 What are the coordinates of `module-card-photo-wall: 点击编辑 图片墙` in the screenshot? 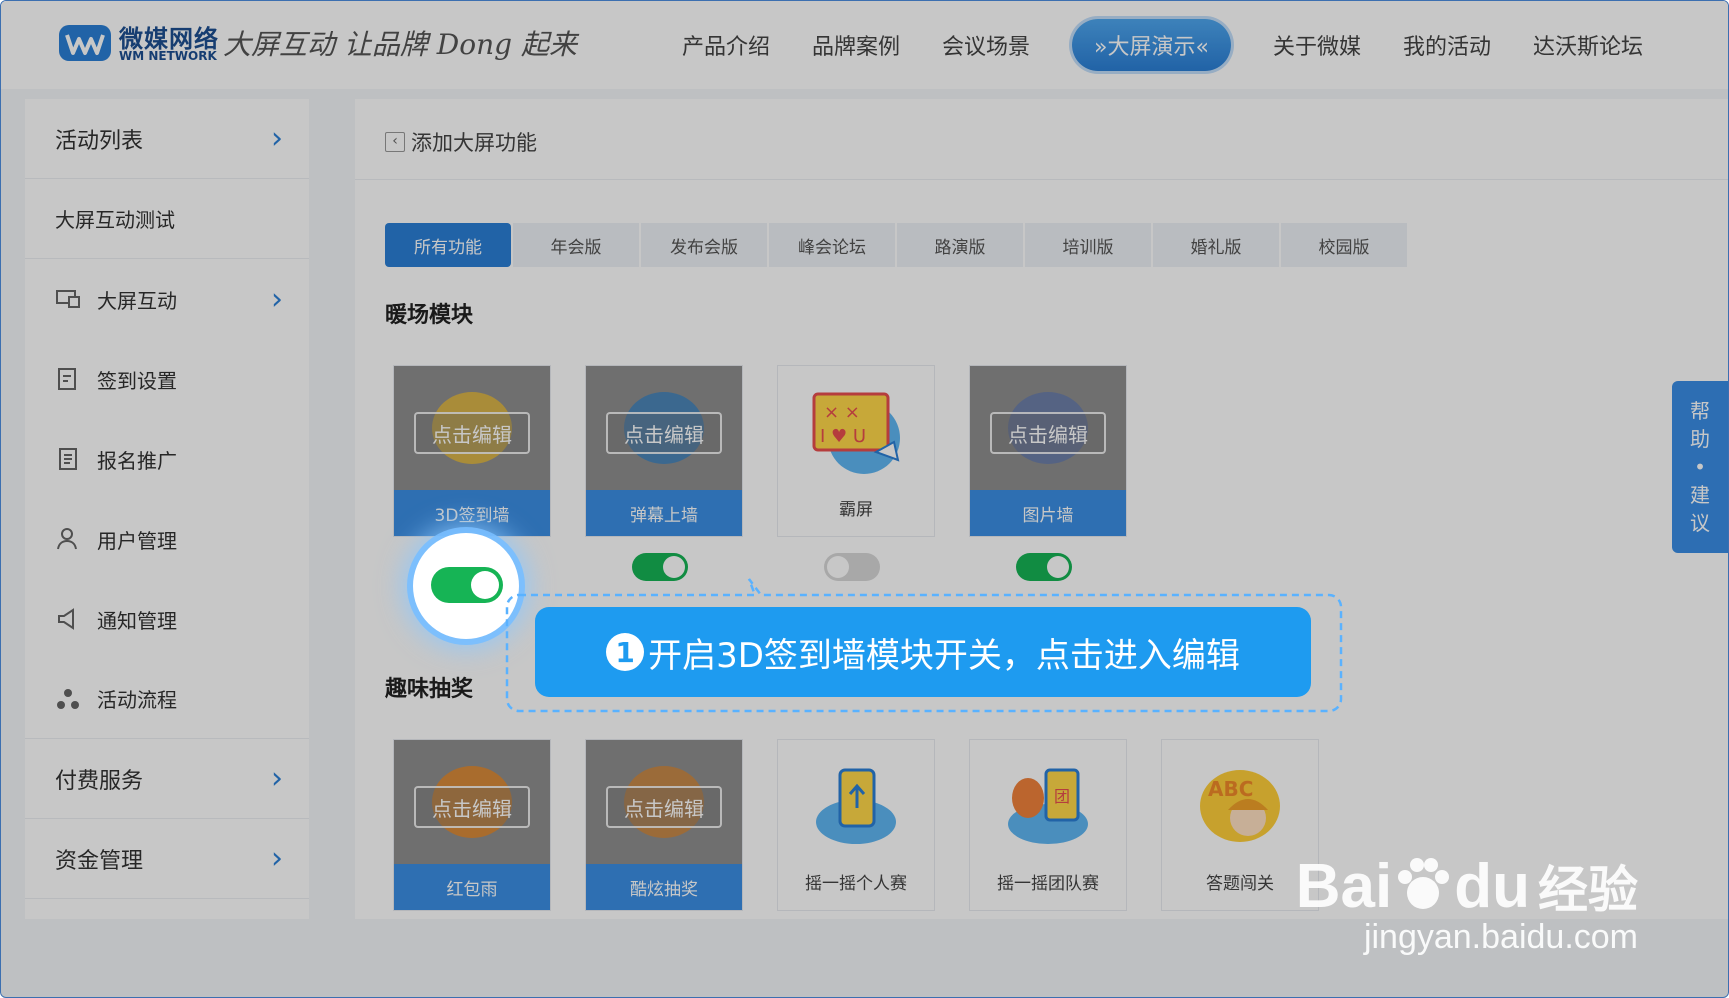 It's located at (1048, 451).